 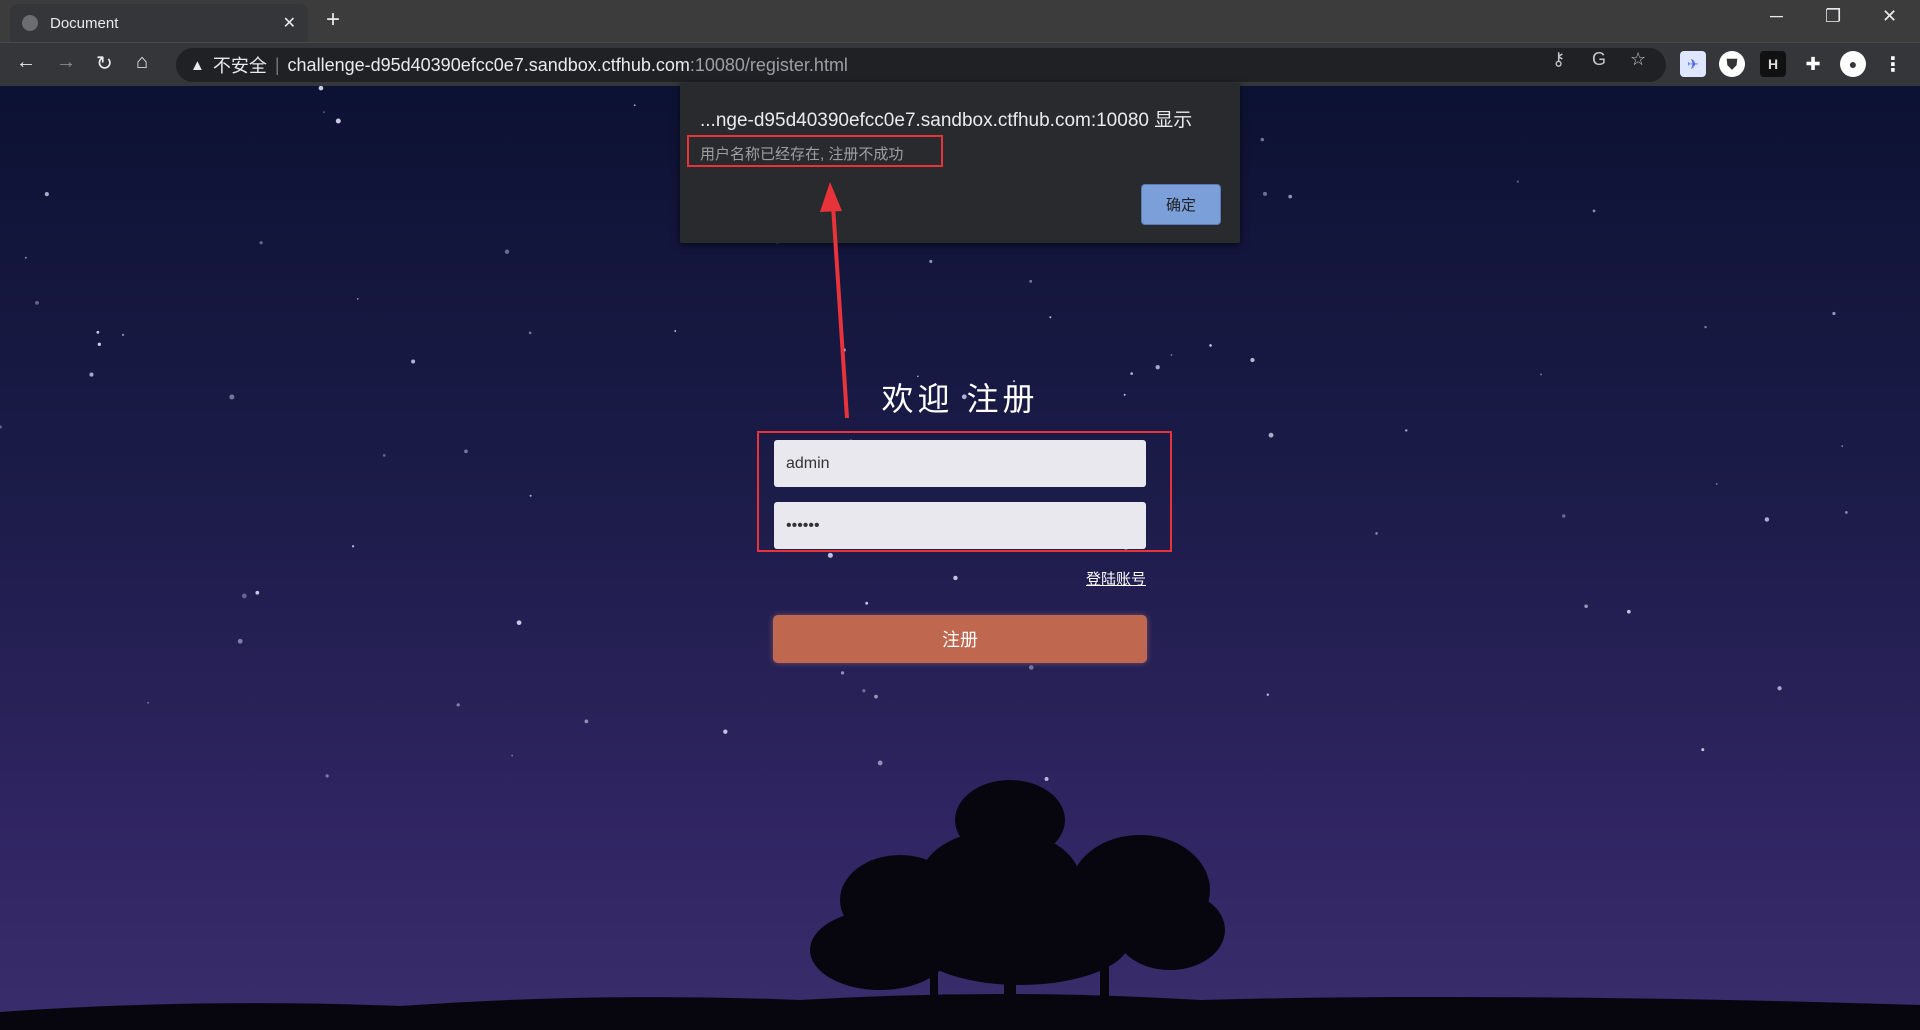 I want to click on back-button: ←, so click(x=26, y=62).